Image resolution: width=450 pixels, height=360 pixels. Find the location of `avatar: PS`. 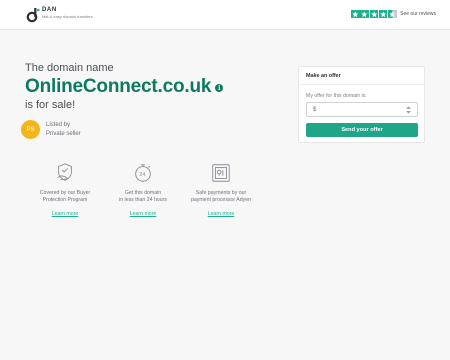

avatar: PS is located at coordinates (30, 129).